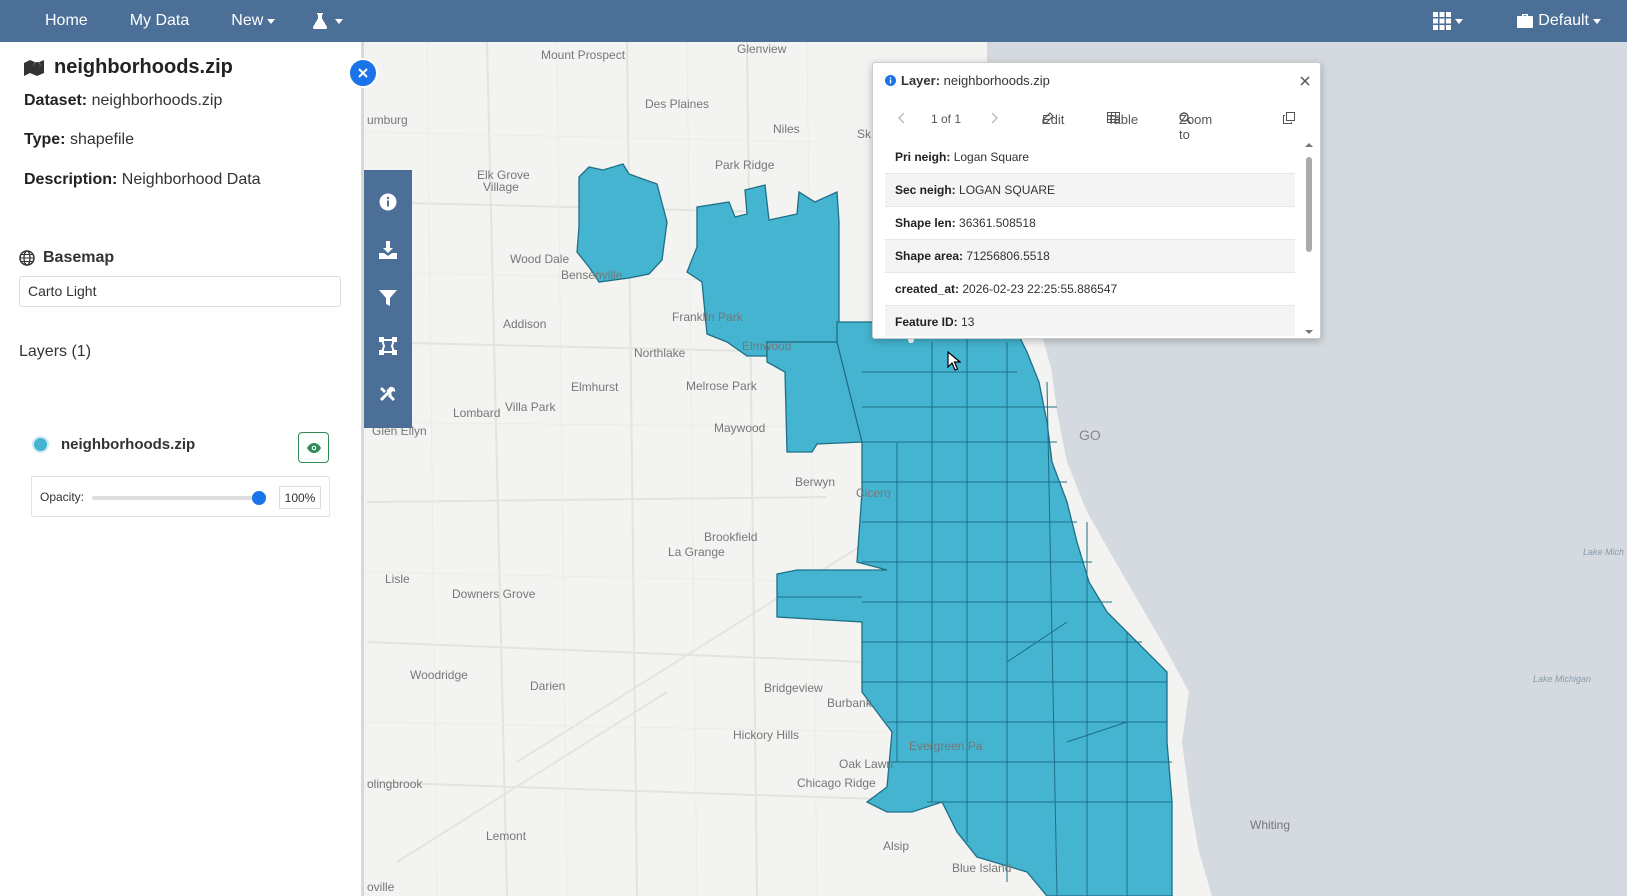  Describe the element at coordinates (397, 579) in the screenshot. I see `map-label: Lisle` at that location.